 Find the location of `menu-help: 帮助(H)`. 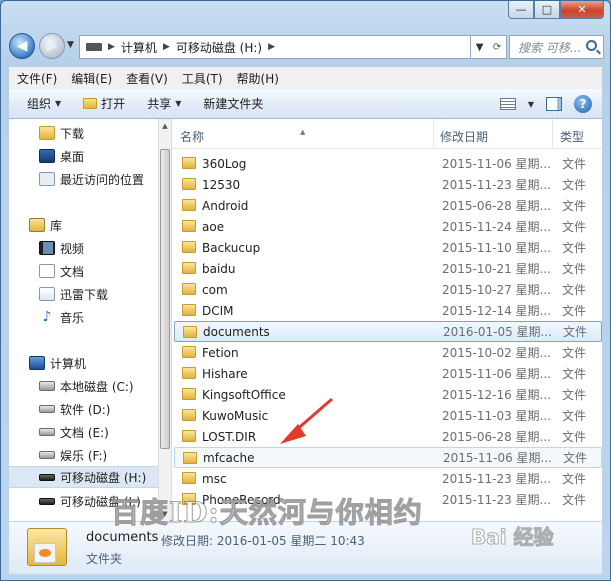

menu-help: 帮助(H) is located at coordinates (258, 78).